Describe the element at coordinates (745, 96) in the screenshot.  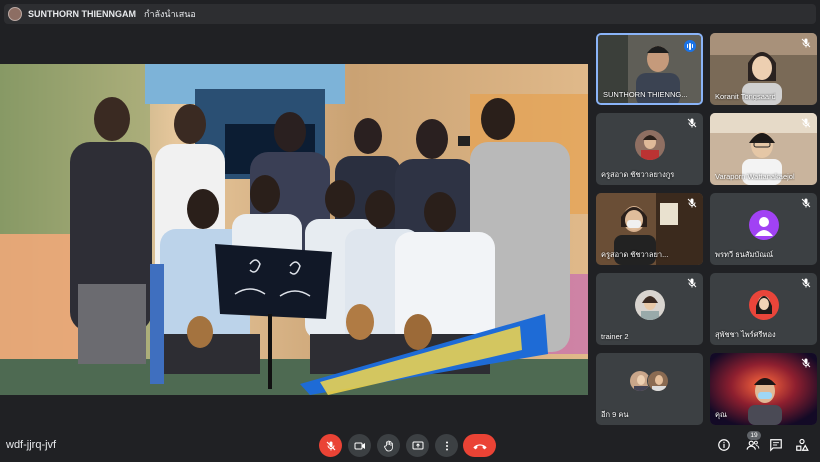
I see `participant-name: Koranit Tongsaard` at that location.